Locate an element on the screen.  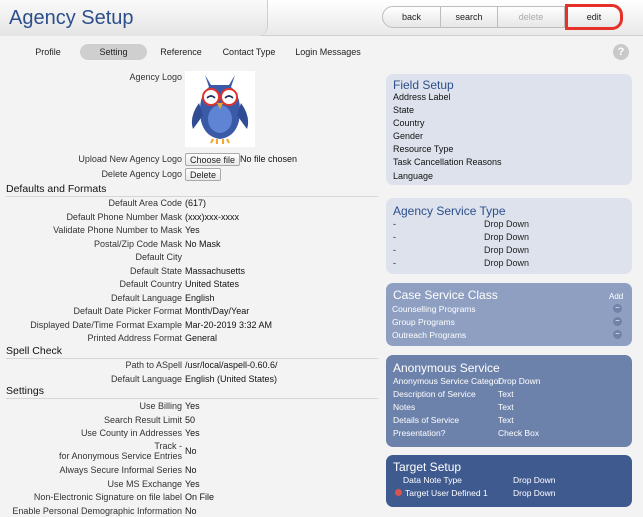
row-label: Search Result Limit is located at coordinates (142, 420).